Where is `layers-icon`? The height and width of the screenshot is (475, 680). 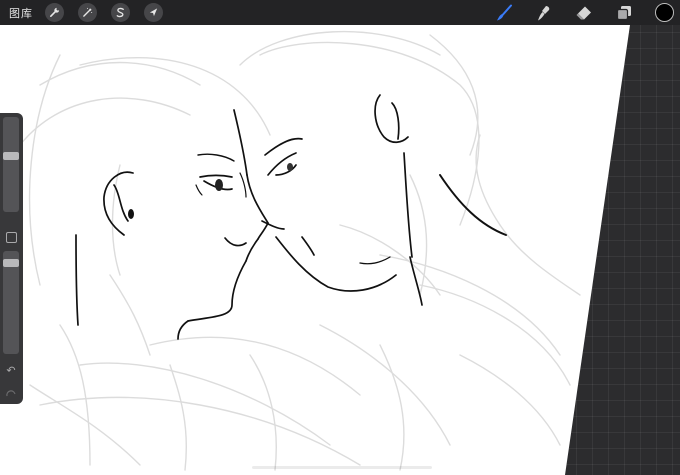 layers-icon is located at coordinates (623, 12).